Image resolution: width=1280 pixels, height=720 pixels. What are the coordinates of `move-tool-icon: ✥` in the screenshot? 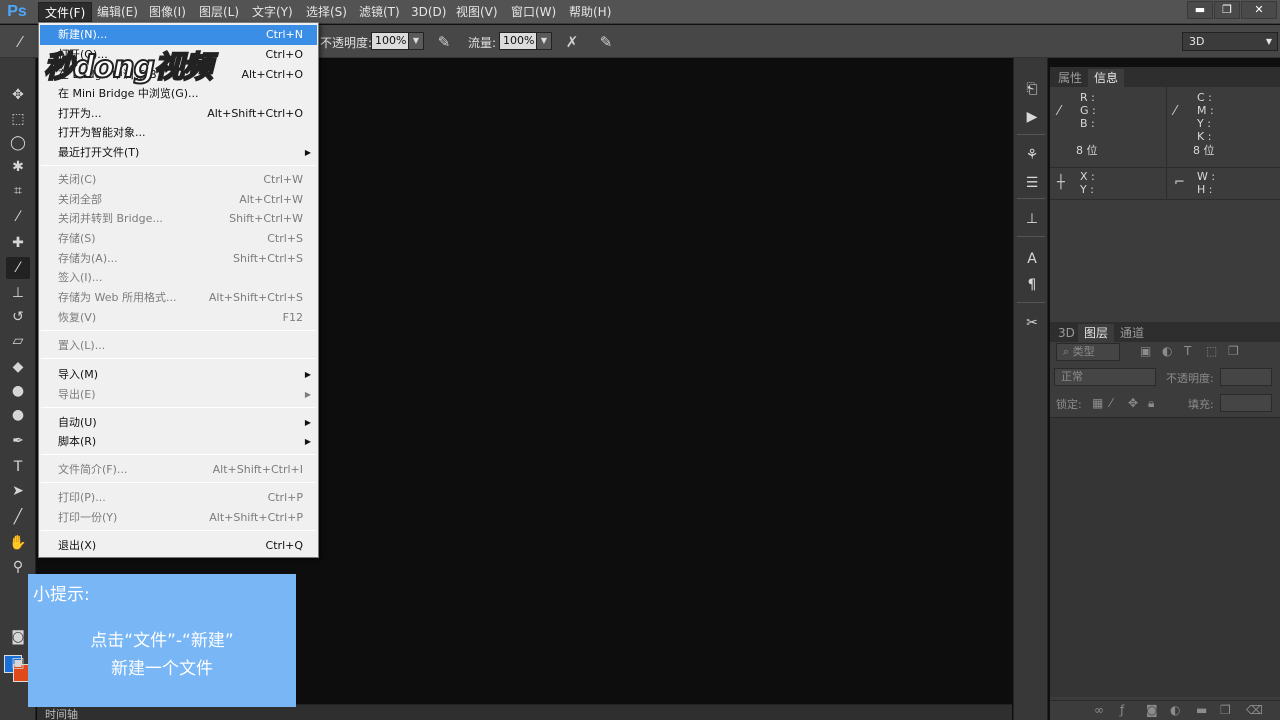 It's located at (18, 95).